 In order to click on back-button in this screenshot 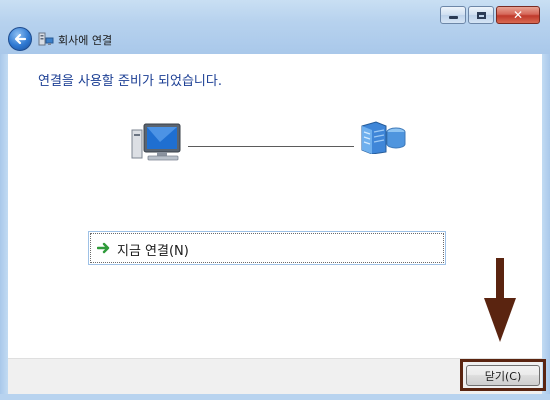, I will do `click(20, 39)`.